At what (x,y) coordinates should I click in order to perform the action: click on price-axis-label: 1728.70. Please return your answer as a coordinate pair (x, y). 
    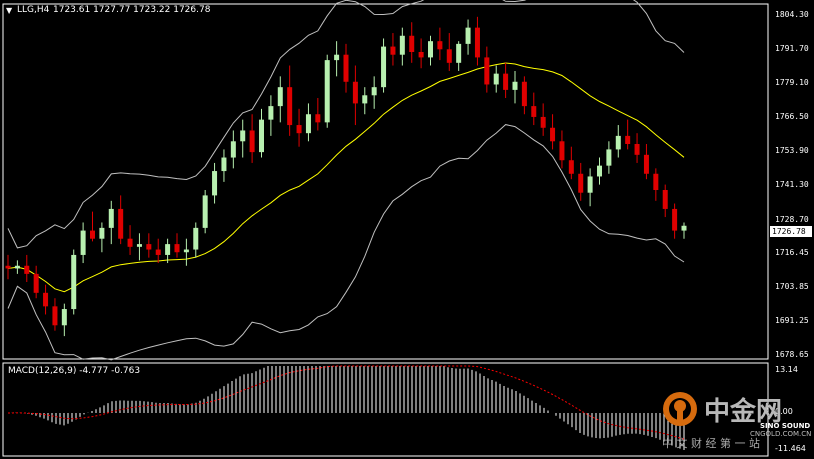
    Looking at the image, I should click on (792, 219).